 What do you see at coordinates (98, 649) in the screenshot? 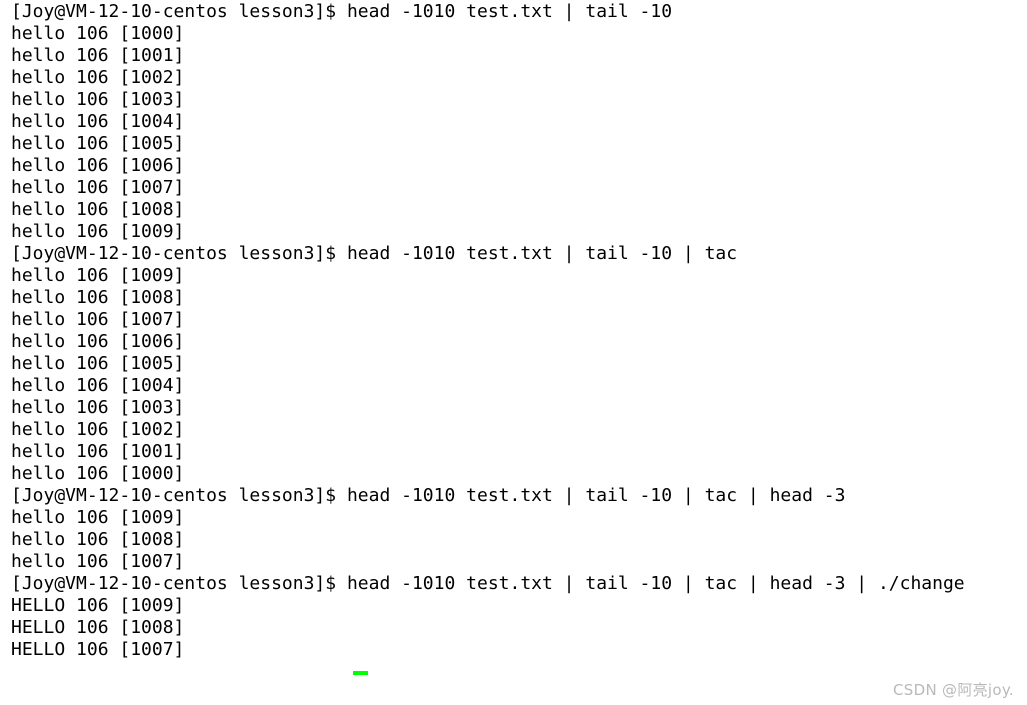
I see `terminal-output-line: HELLO 106 [1007]` at bounding box center [98, 649].